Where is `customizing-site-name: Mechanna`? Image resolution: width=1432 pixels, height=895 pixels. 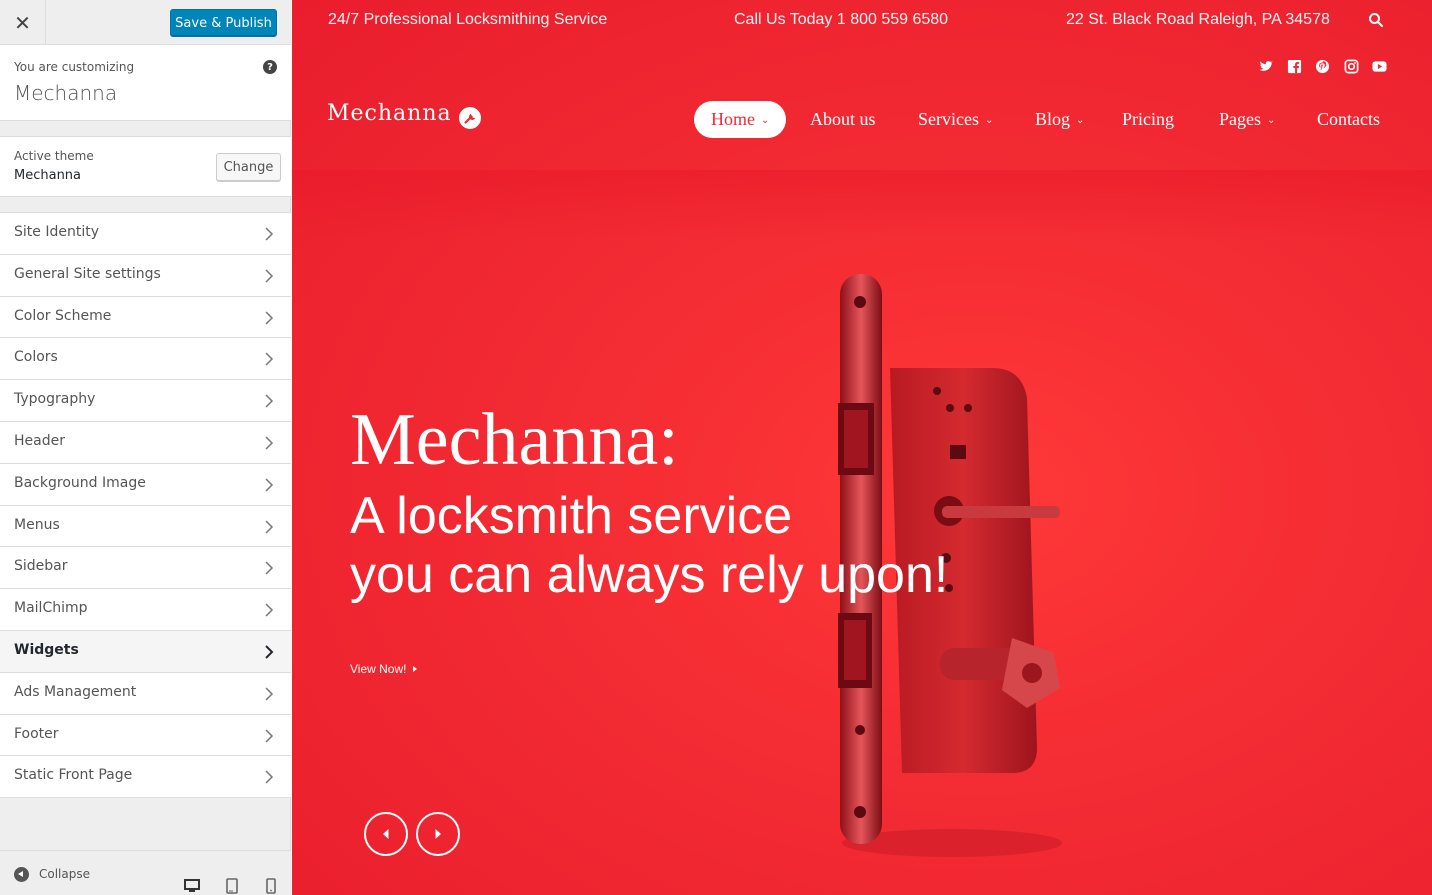 customizing-site-name: Mechanna is located at coordinates (66, 93).